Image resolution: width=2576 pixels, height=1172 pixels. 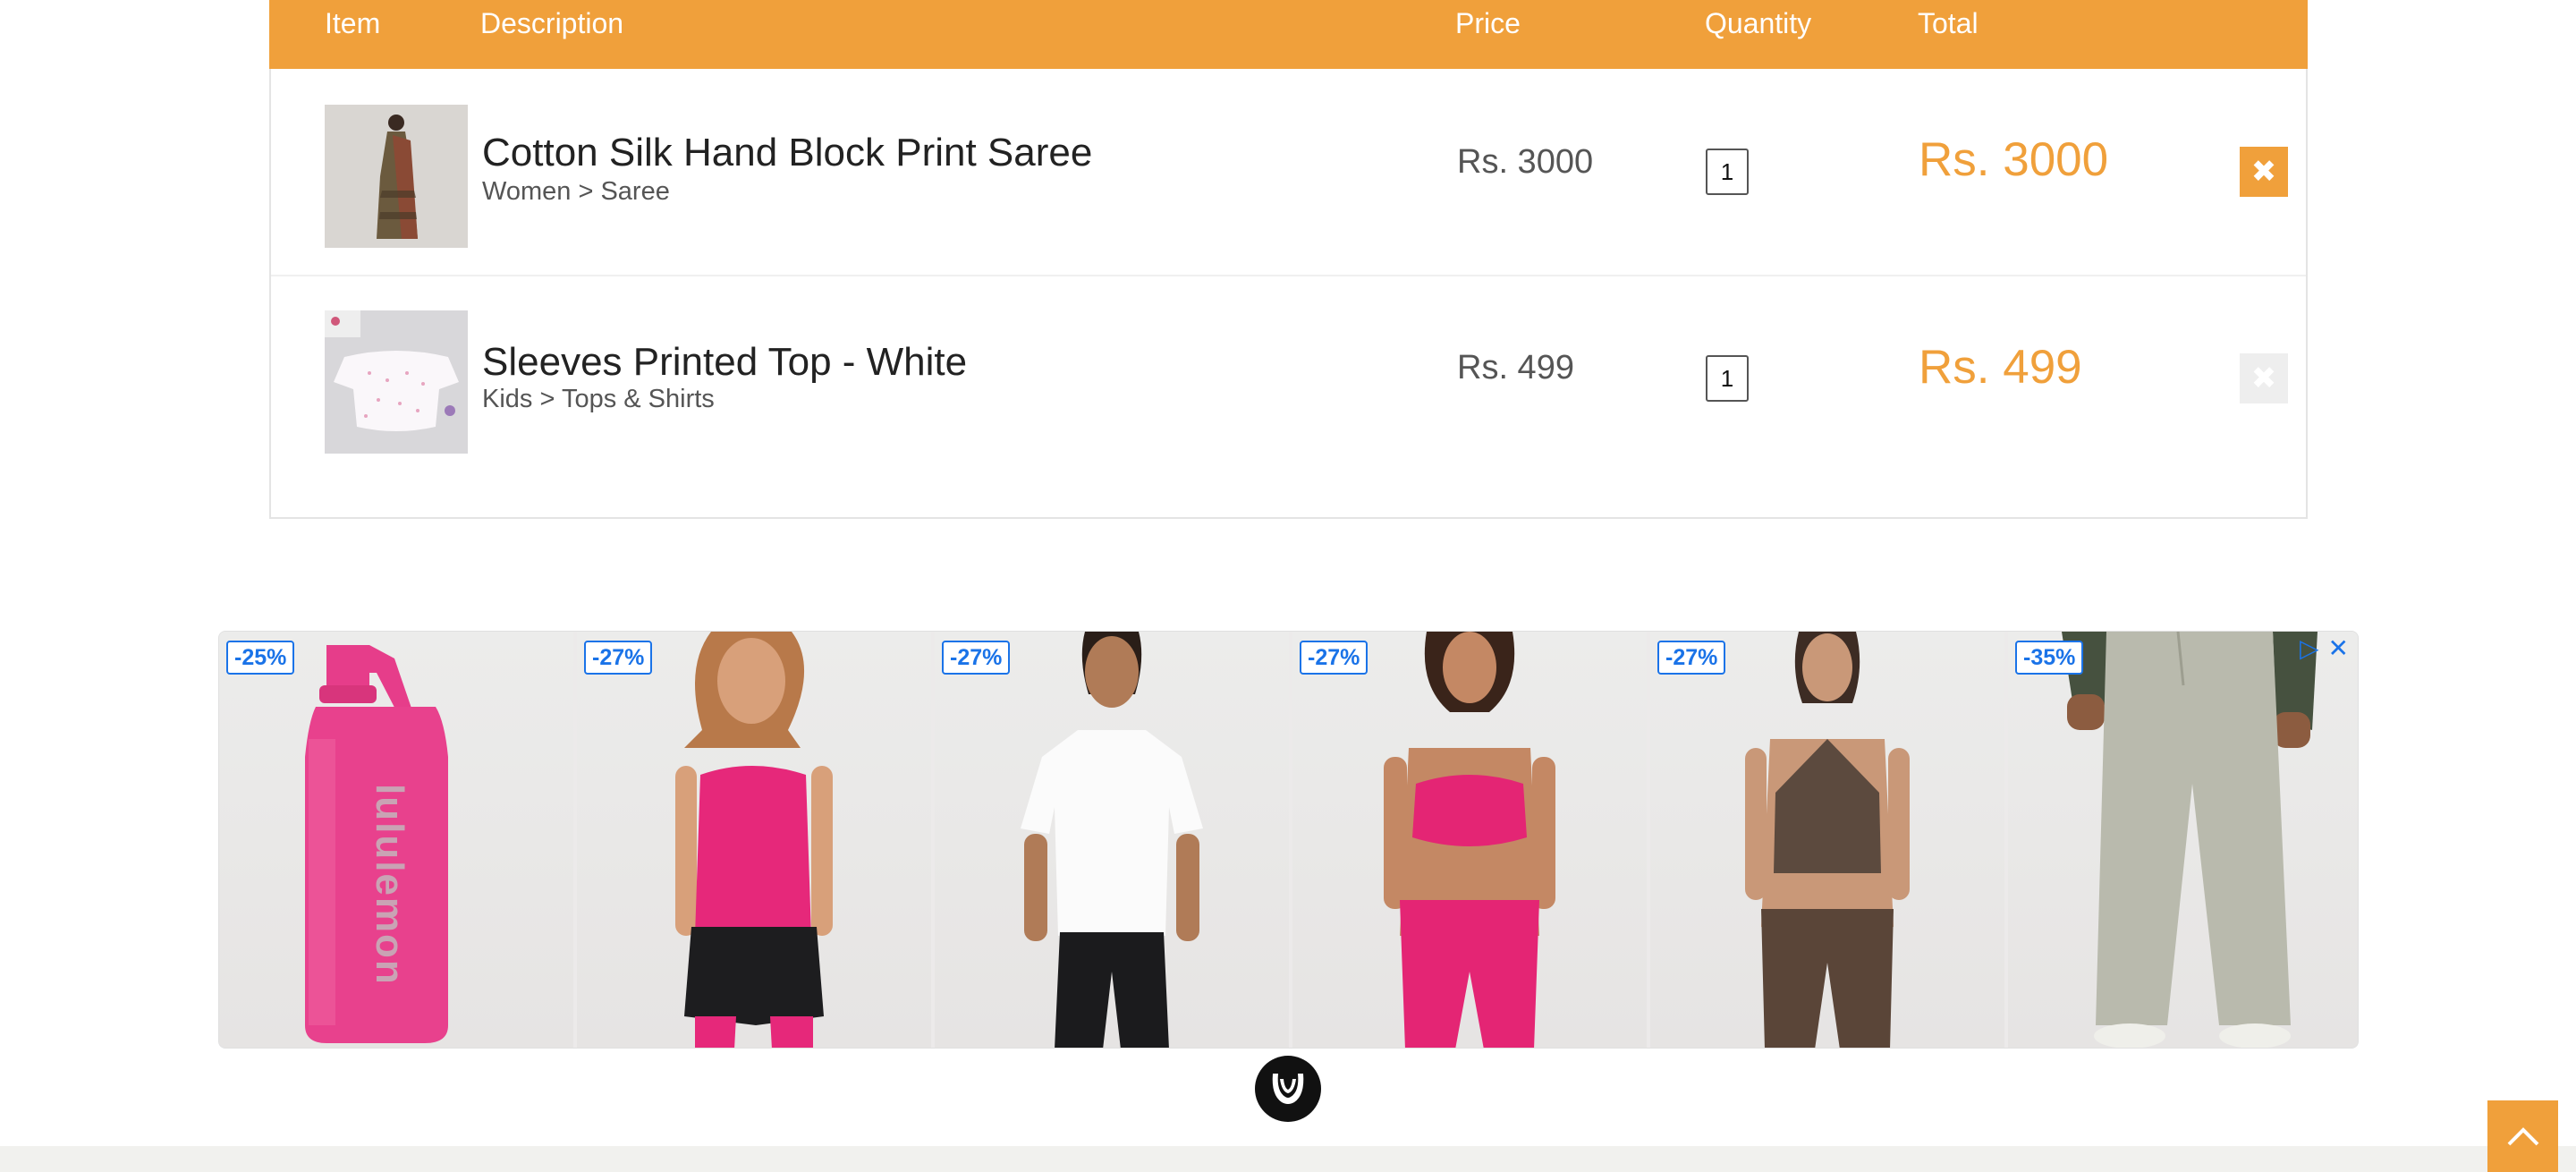 What do you see at coordinates (1488, 23) in the screenshot?
I see `header-price: Price` at bounding box center [1488, 23].